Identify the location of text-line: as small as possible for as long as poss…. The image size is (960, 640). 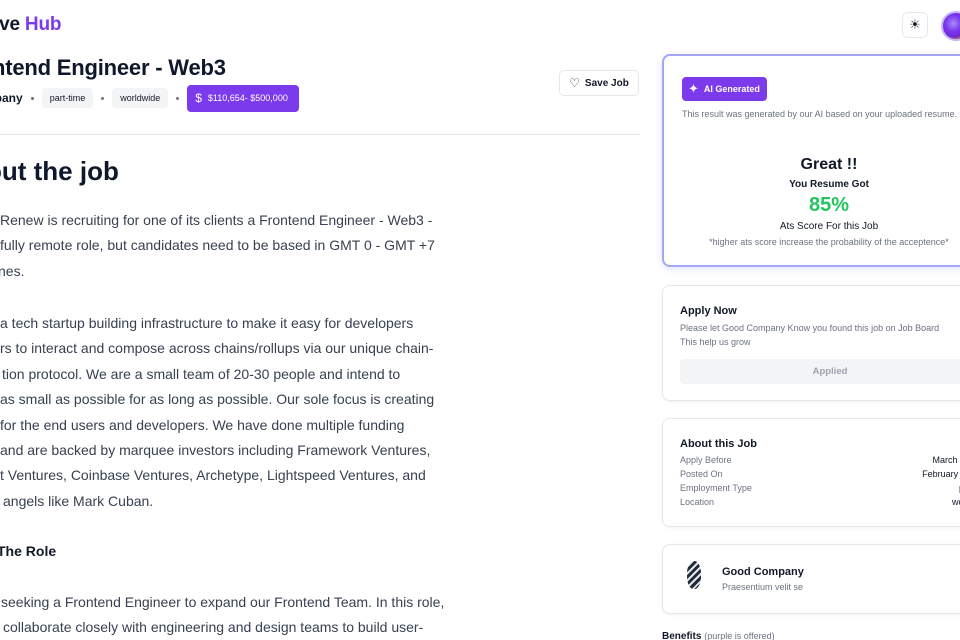
(217, 399).